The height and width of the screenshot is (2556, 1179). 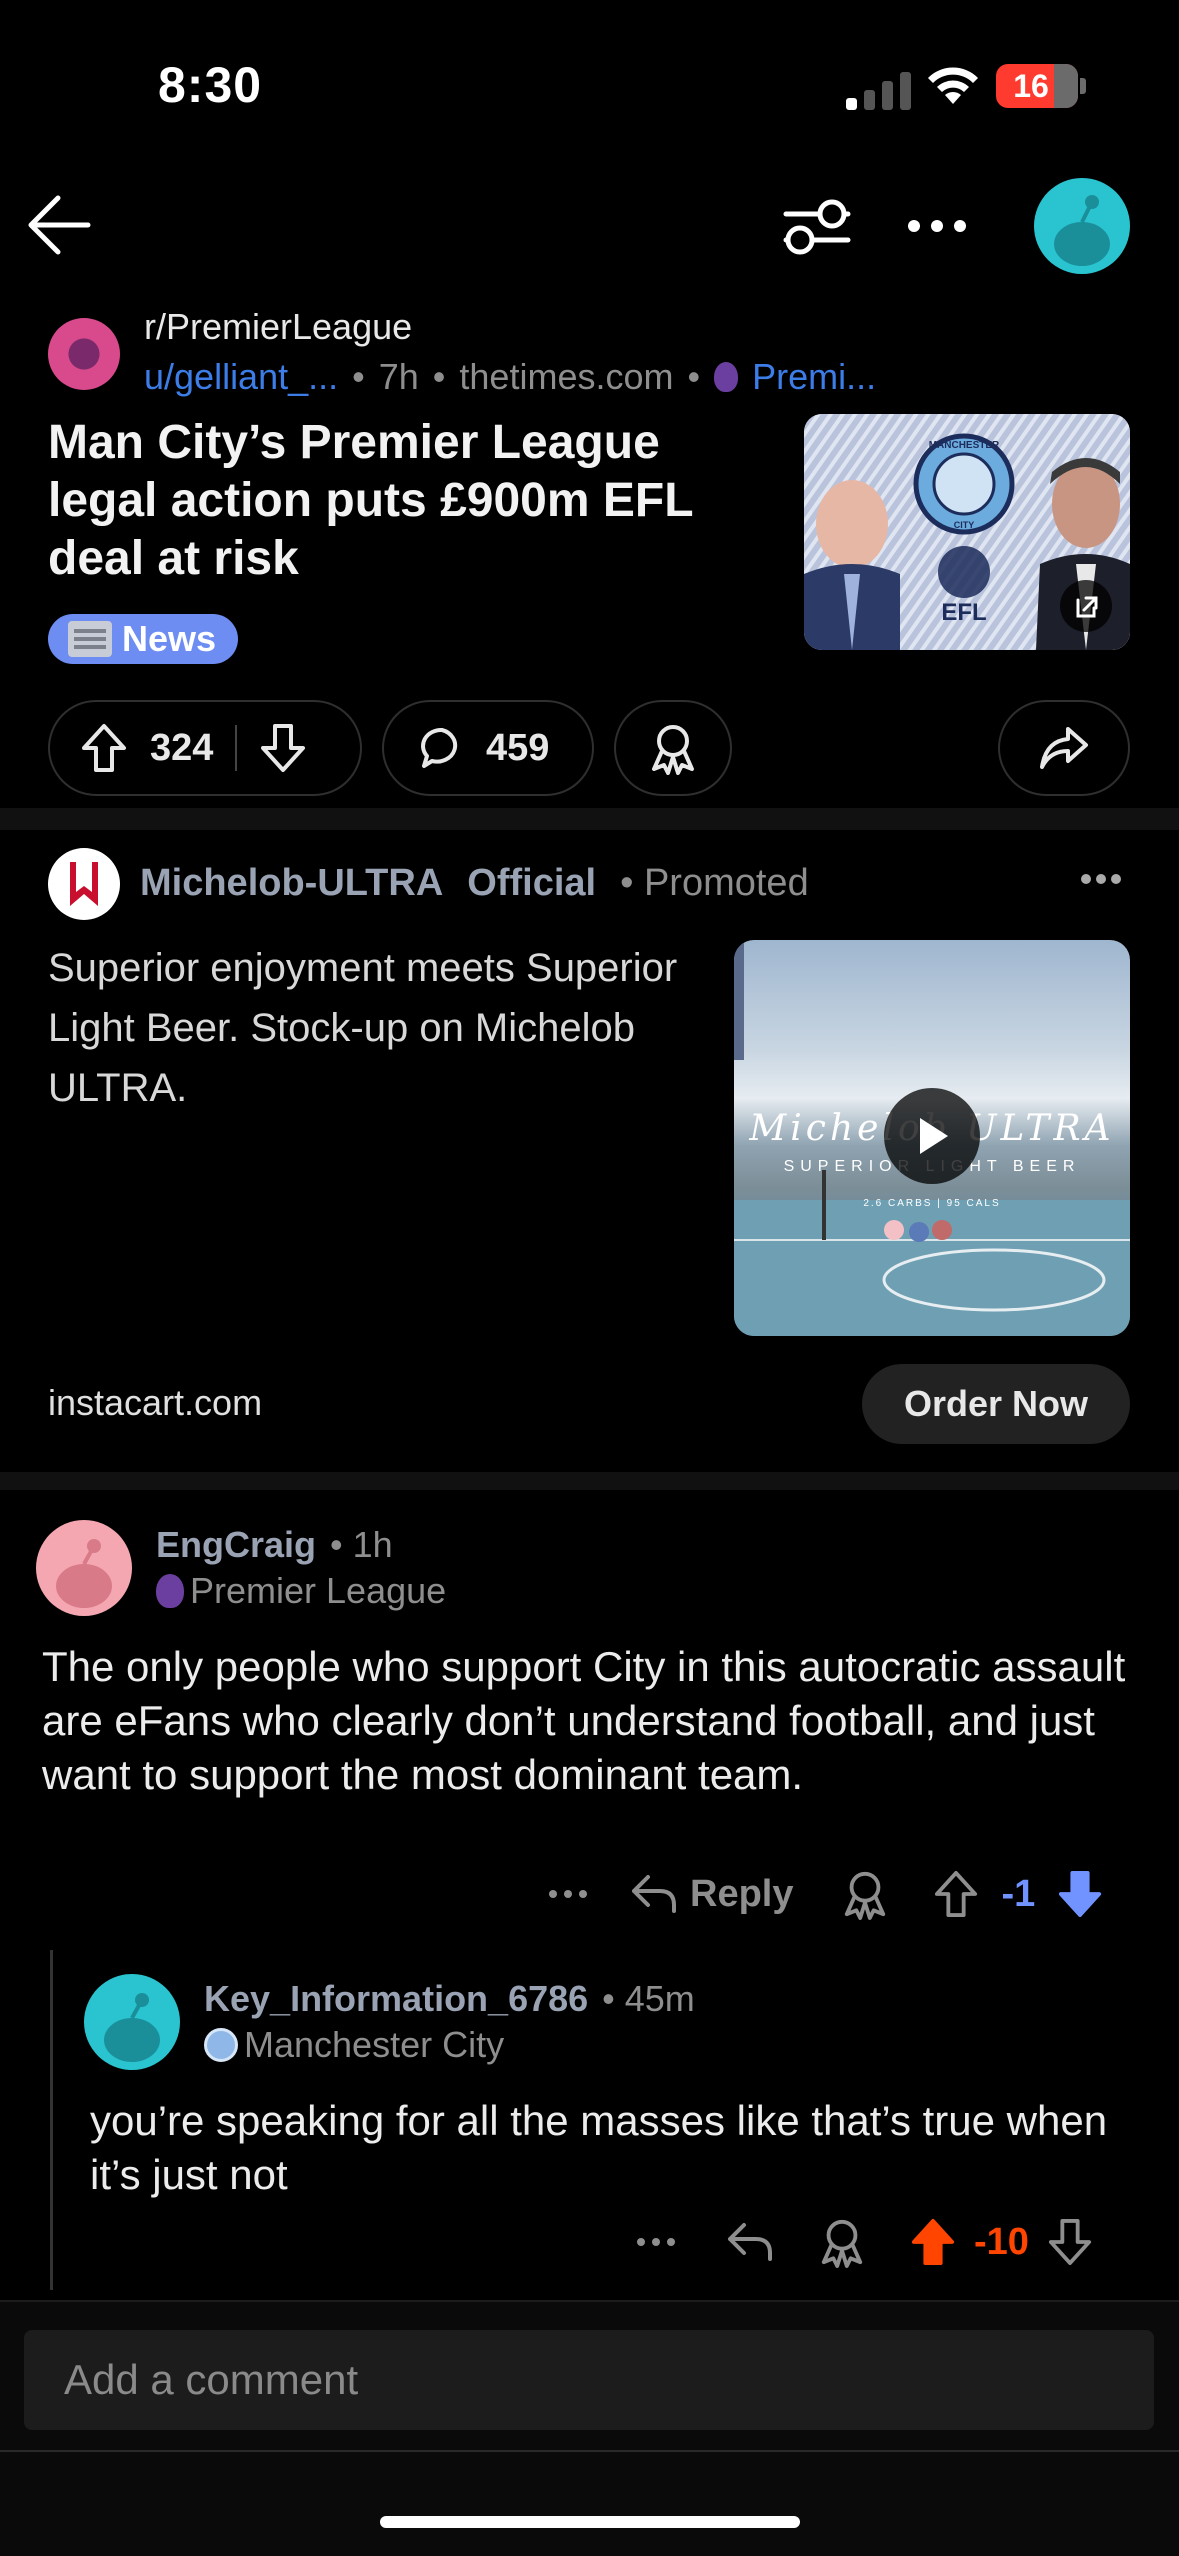 What do you see at coordinates (236, 748) in the screenshot?
I see `vote-divider` at bounding box center [236, 748].